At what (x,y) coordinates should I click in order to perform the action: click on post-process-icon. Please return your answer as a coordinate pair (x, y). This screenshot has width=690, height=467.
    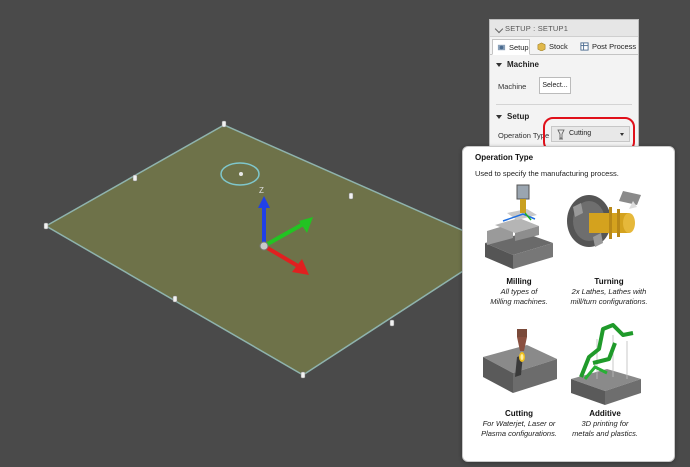
    Looking at the image, I should click on (584, 46).